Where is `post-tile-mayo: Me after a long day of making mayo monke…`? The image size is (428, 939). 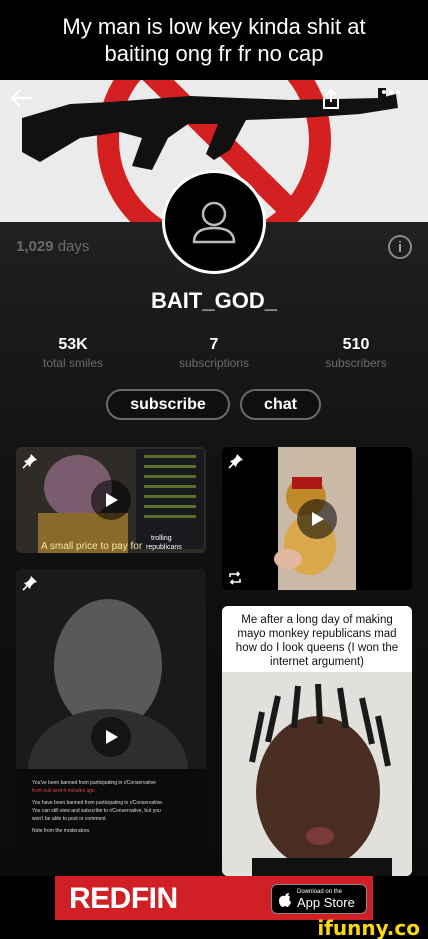
post-tile-mayo: Me after a long day of making mayo monke… is located at coordinates (317, 741).